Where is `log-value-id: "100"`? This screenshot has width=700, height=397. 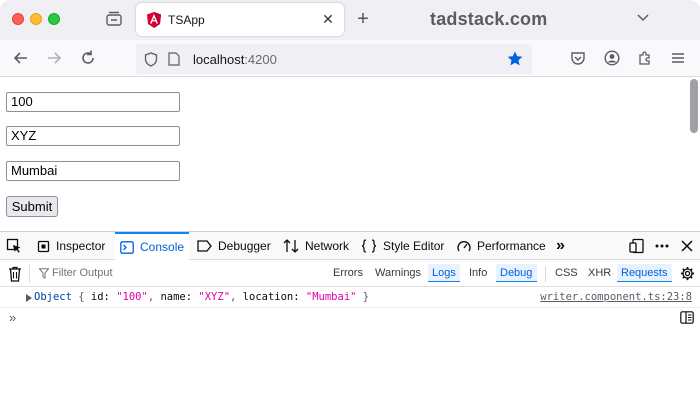
log-value-id: "100" is located at coordinates (132, 297).